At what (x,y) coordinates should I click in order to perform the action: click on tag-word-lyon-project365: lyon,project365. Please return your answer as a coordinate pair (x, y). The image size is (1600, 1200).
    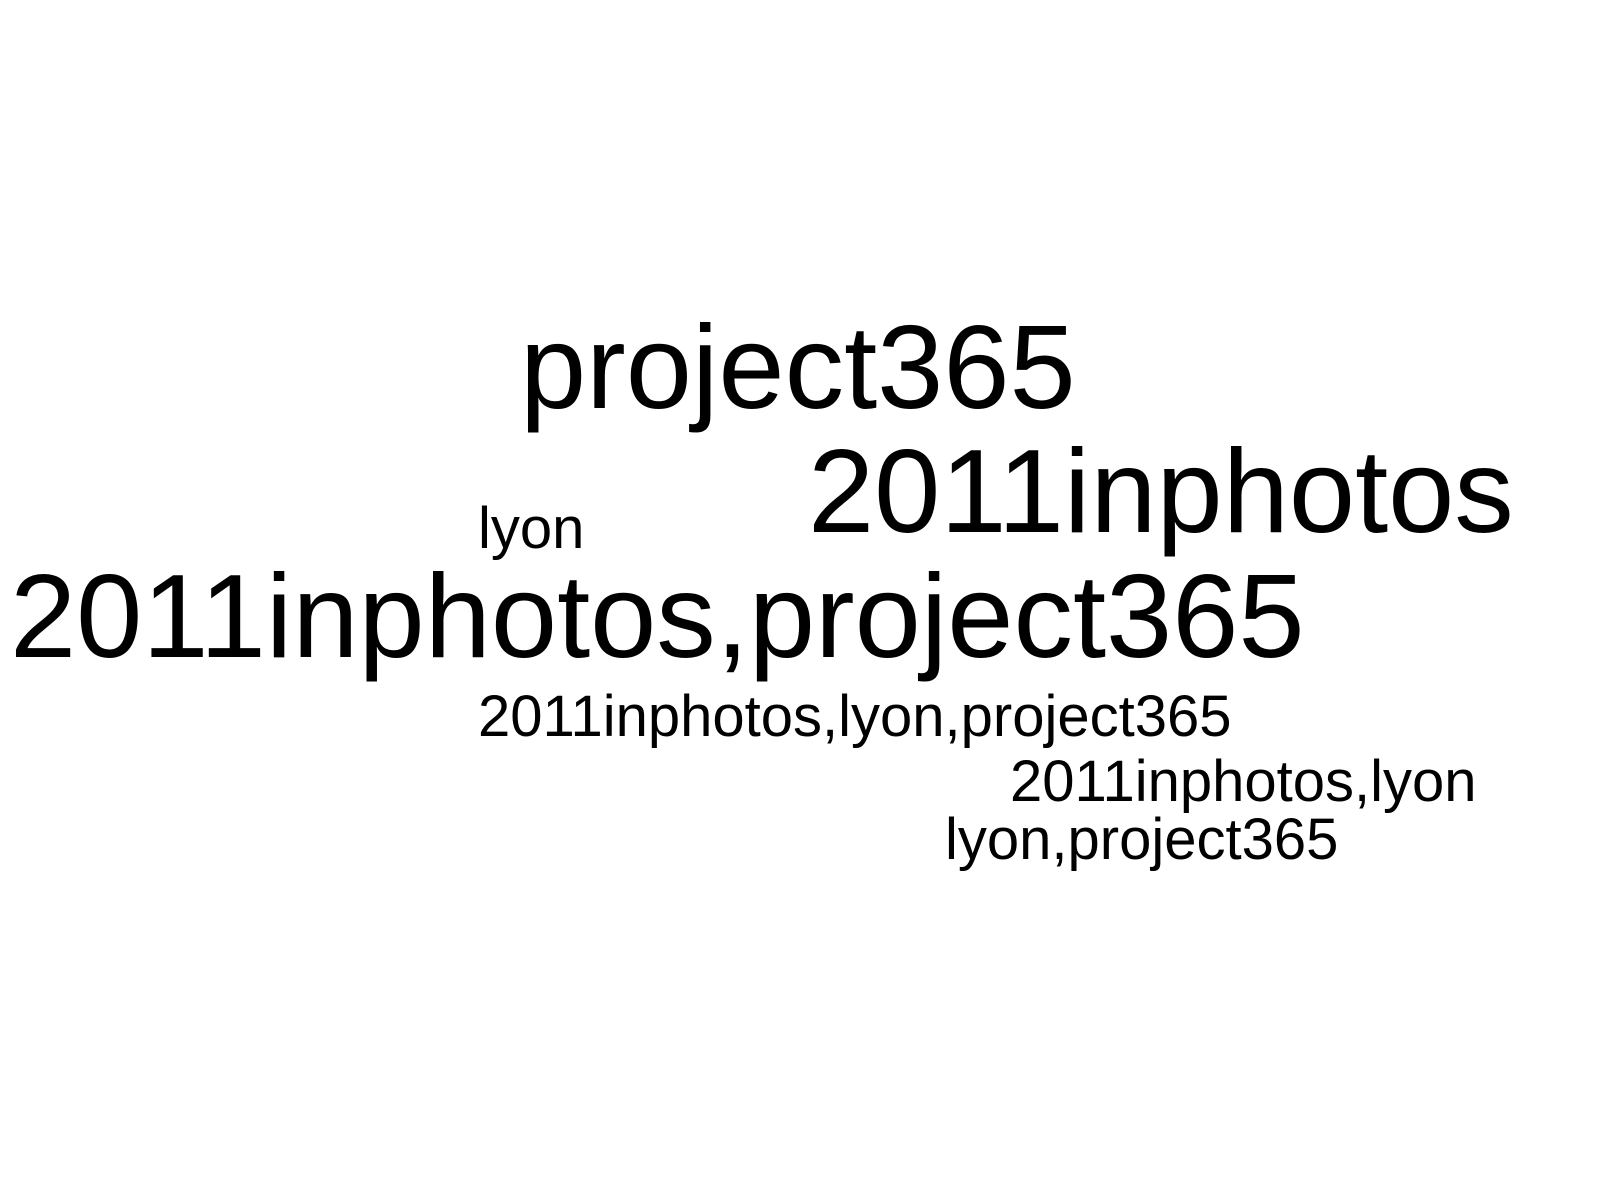
    Looking at the image, I should click on (1142, 839).